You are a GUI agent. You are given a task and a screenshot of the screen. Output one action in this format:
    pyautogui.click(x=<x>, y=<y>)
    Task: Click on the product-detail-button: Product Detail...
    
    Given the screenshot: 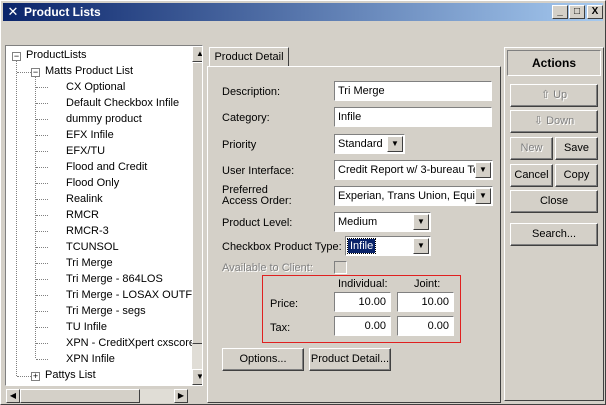 What is the action you would take?
    pyautogui.click(x=350, y=359)
    